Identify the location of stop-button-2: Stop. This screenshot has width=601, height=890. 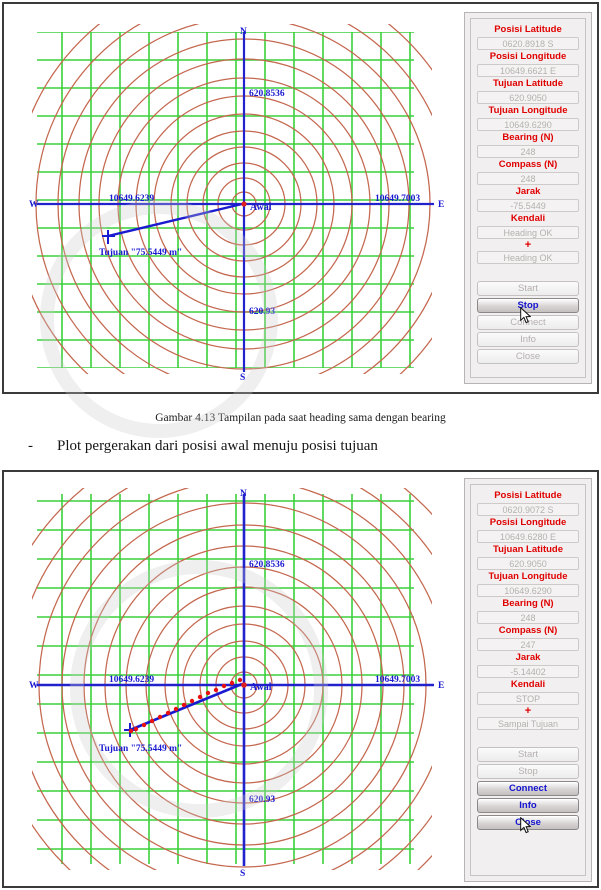
(528, 771).